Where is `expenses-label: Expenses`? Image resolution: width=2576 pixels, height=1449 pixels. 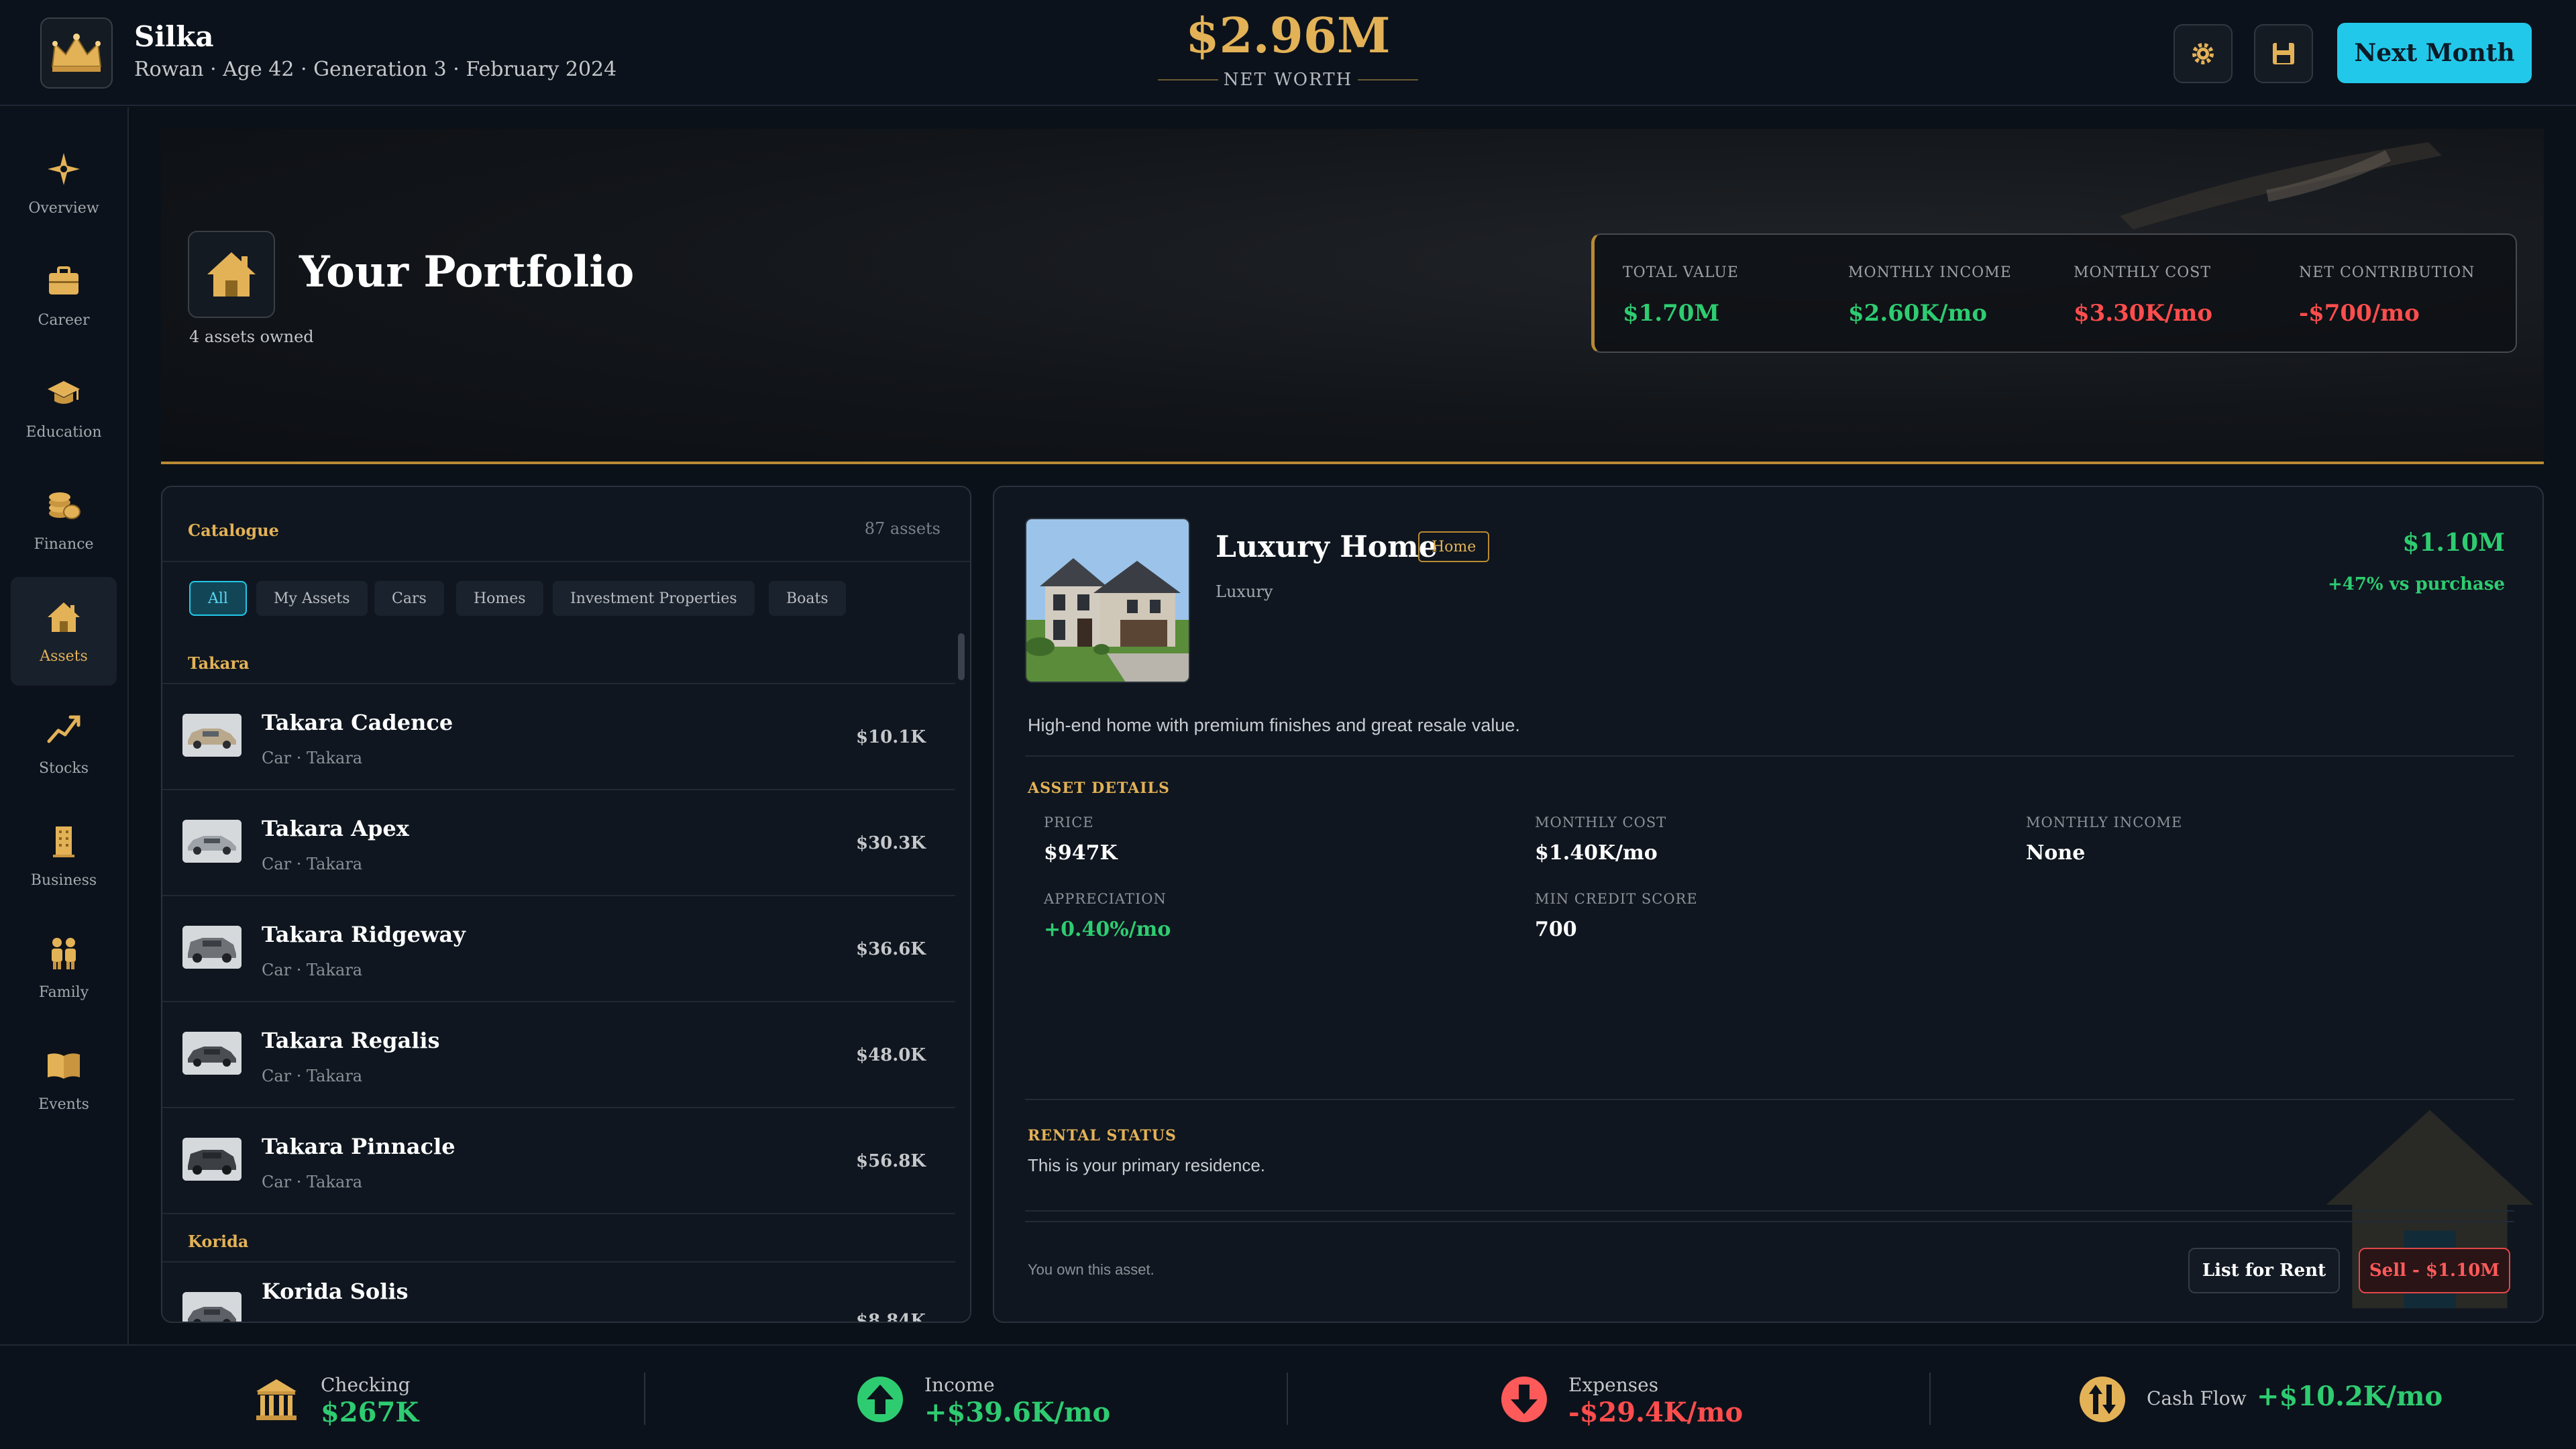 expenses-label: Expenses is located at coordinates (1613, 1385).